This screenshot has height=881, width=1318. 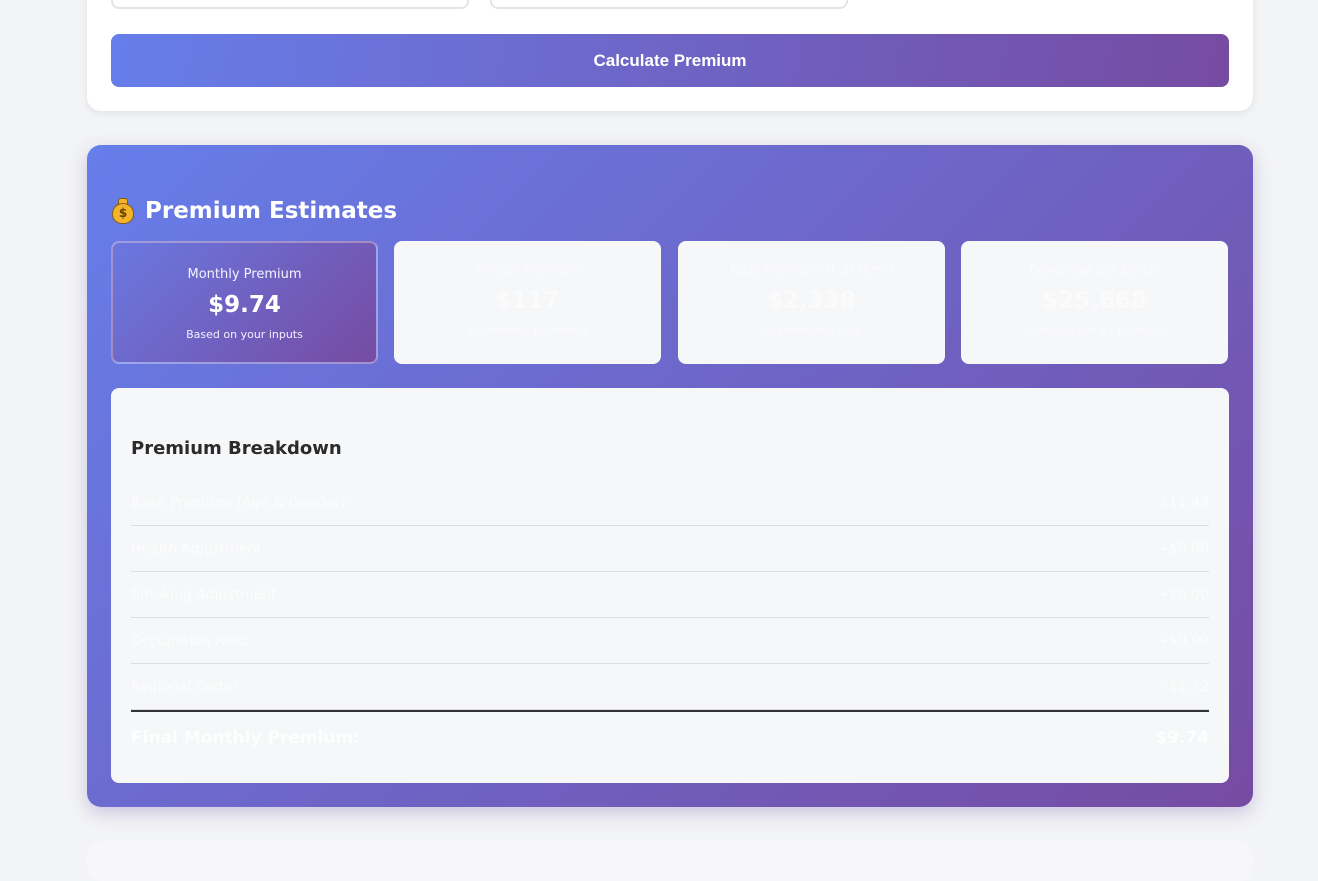 I want to click on calculator-form-card: Calculate Premium, so click(x=670, y=55).